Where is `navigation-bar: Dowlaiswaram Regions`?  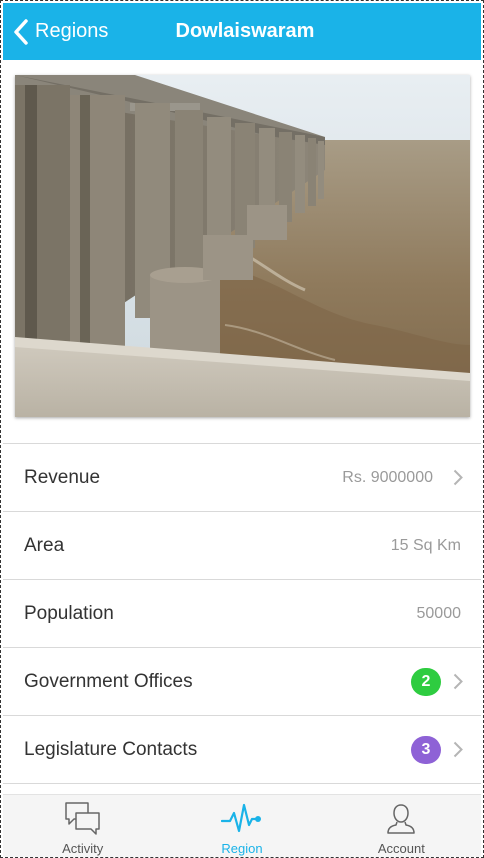 navigation-bar: Dowlaiswaram Regions is located at coordinates (242, 31).